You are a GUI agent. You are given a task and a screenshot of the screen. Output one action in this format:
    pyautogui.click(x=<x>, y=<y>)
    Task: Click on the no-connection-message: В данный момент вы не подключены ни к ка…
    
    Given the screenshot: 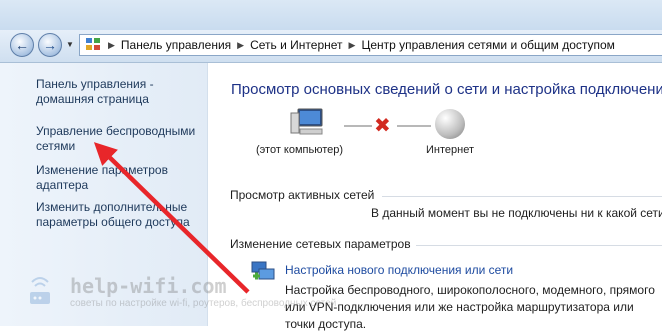 What is the action you would take?
    pyautogui.click(x=516, y=213)
    